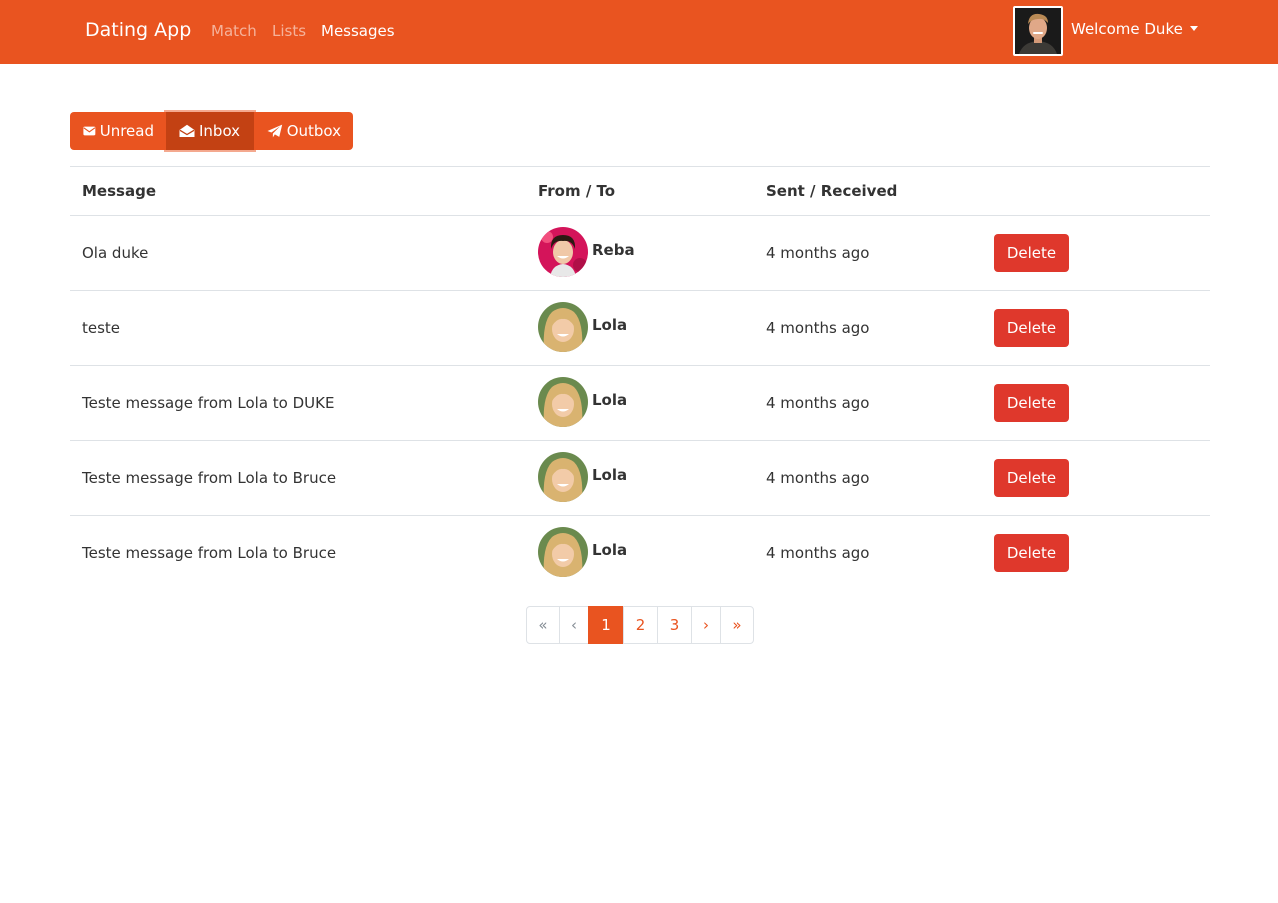 The image size is (1278, 903). I want to click on tab-unread: Unread, so click(118, 131).